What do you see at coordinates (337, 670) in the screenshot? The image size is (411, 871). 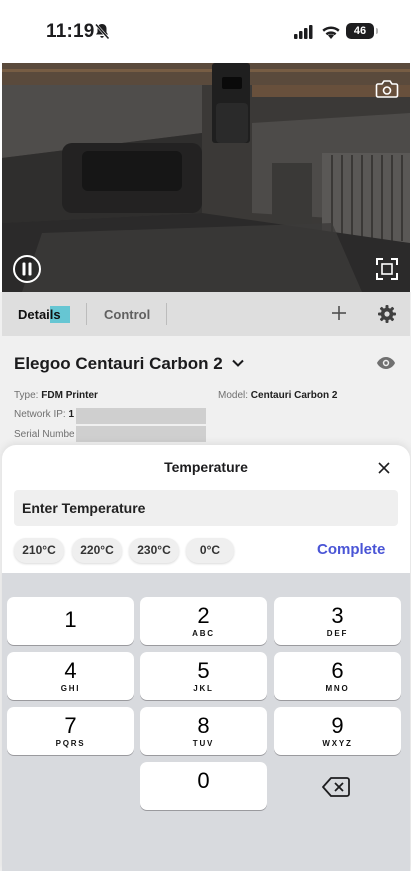 I see `key-digit: 6` at bounding box center [337, 670].